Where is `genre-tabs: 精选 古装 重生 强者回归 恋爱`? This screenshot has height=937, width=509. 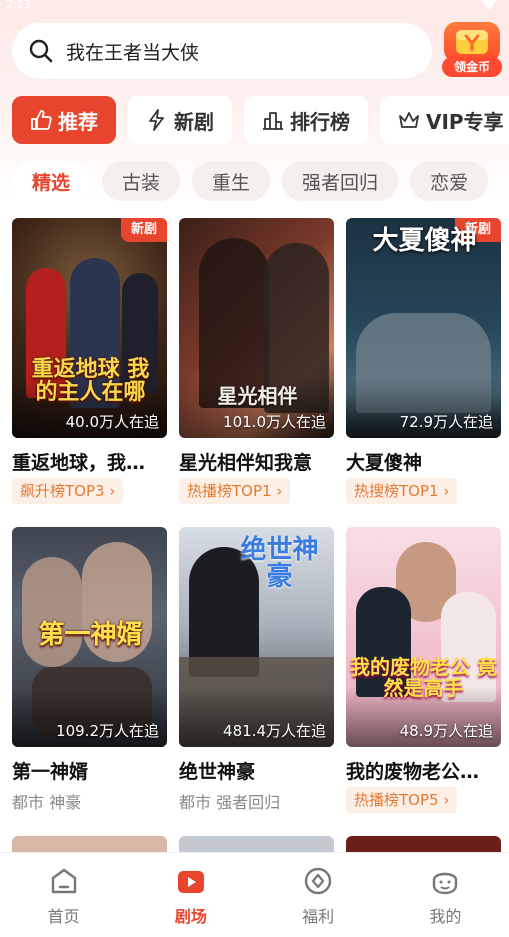 genre-tabs: 精选 古装 重生 强者回归 恋爱 is located at coordinates (260, 181).